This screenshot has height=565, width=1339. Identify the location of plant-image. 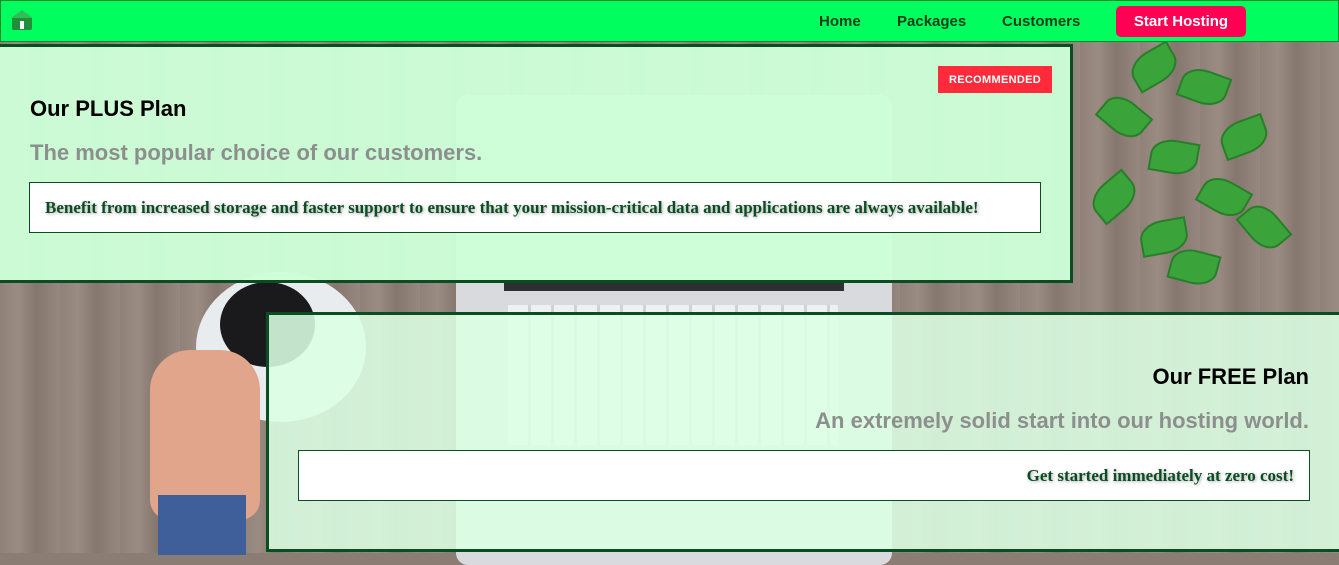
(1181, 165).